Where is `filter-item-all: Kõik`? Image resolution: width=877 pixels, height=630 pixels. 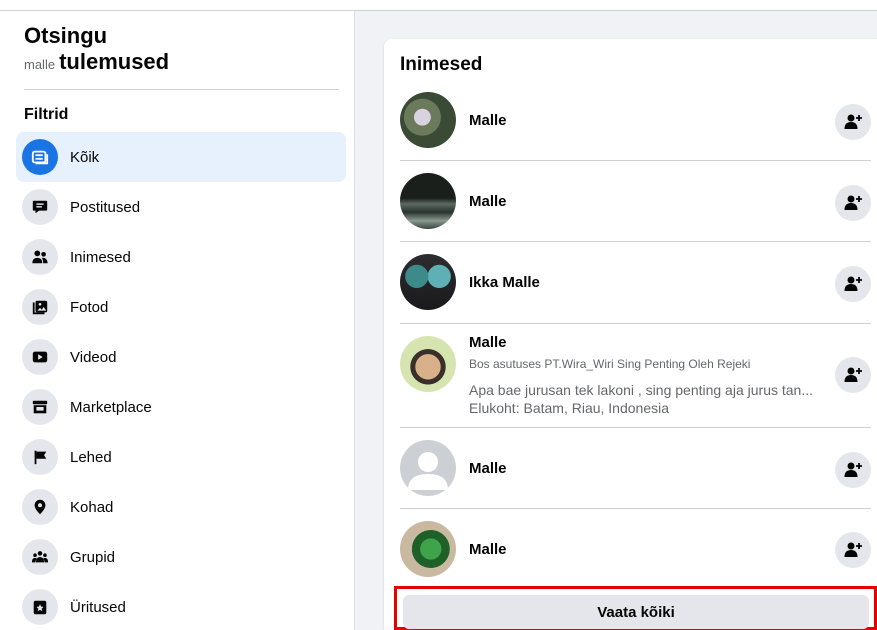 filter-item-all: Kõik is located at coordinates (181, 157).